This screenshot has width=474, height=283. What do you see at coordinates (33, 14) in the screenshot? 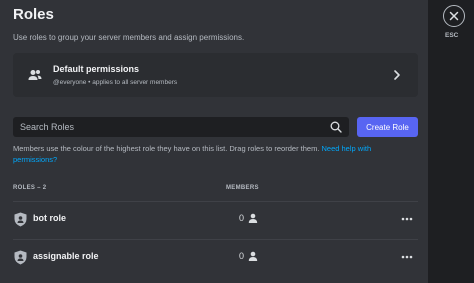
I see `page-title: Roles` at bounding box center [33, 14].